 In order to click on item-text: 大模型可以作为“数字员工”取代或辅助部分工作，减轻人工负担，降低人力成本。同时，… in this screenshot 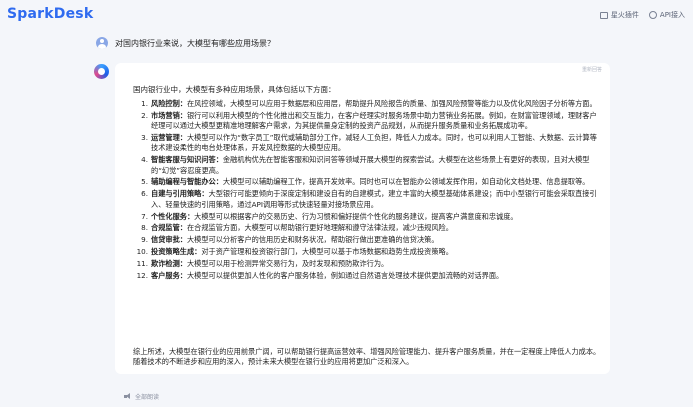, I will do `click(374, 143)`.